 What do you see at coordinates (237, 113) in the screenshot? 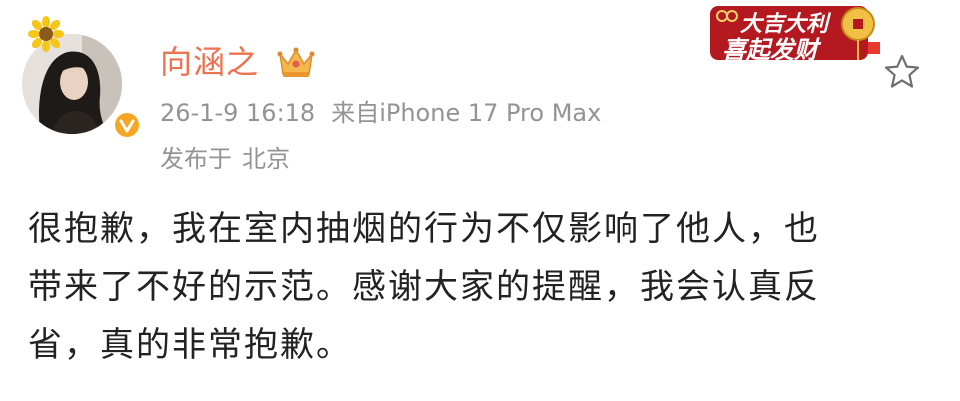
I see `post-time: 26-1-9 16:18` at bounding box center [237, 113].